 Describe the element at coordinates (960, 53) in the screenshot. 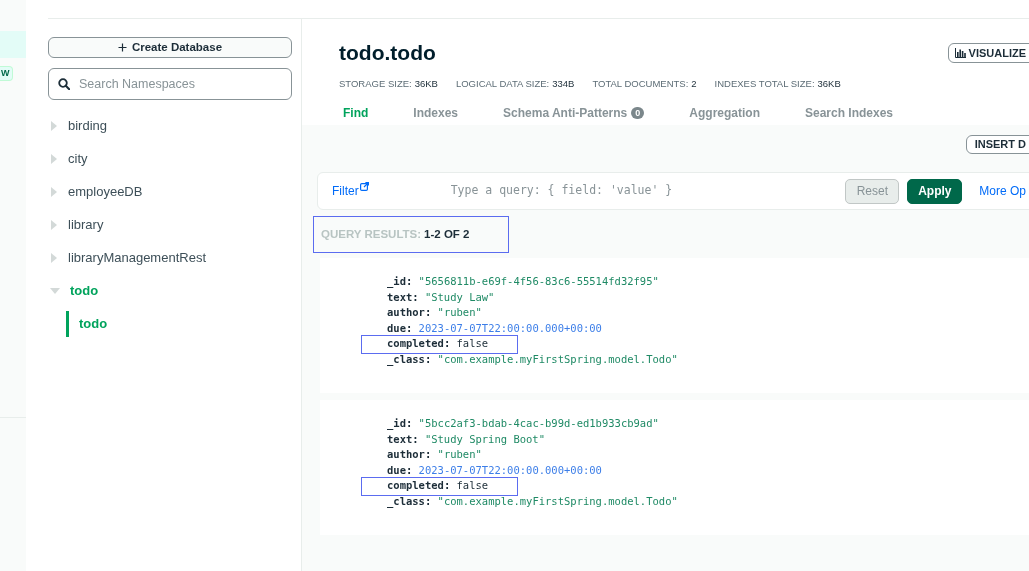

I see `bar-chart-icon` at that location.